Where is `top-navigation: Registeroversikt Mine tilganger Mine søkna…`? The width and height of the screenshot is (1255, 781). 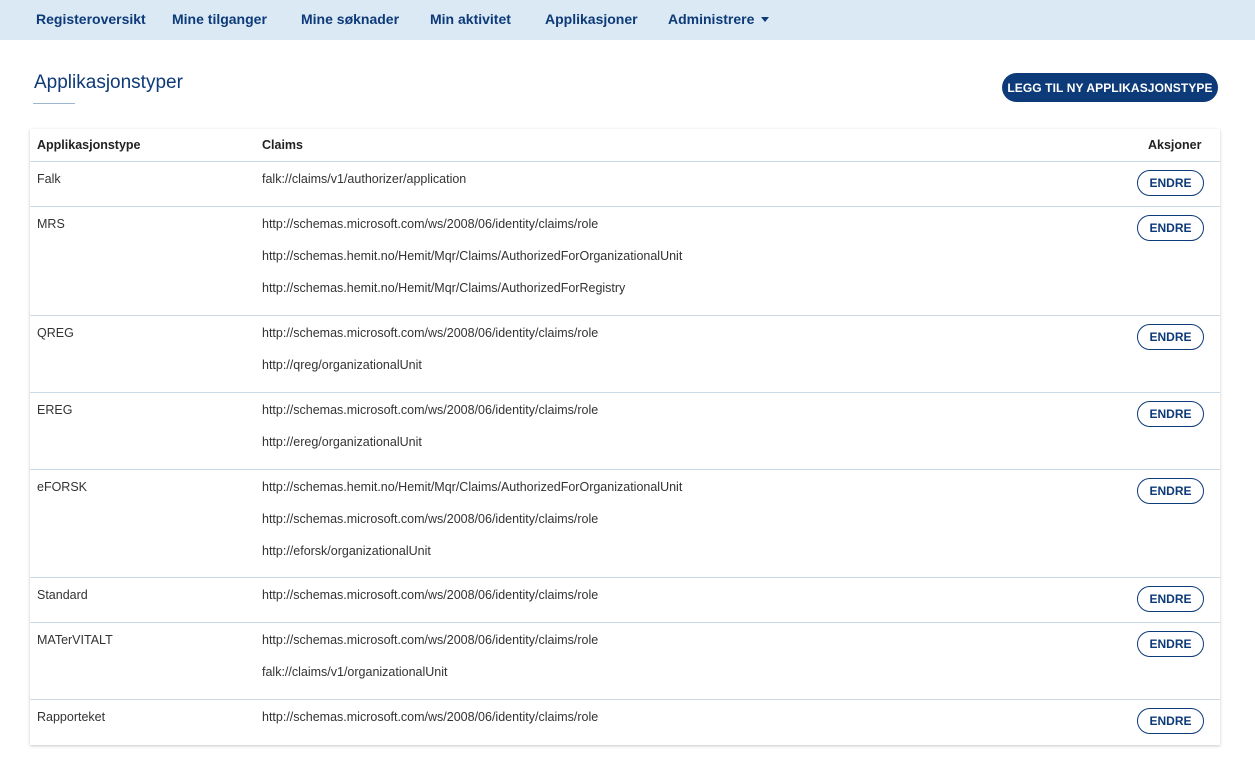
top-navigation: Registeroversikt Mine tilganger Mine søkna… is located at coordinates (627, 20).